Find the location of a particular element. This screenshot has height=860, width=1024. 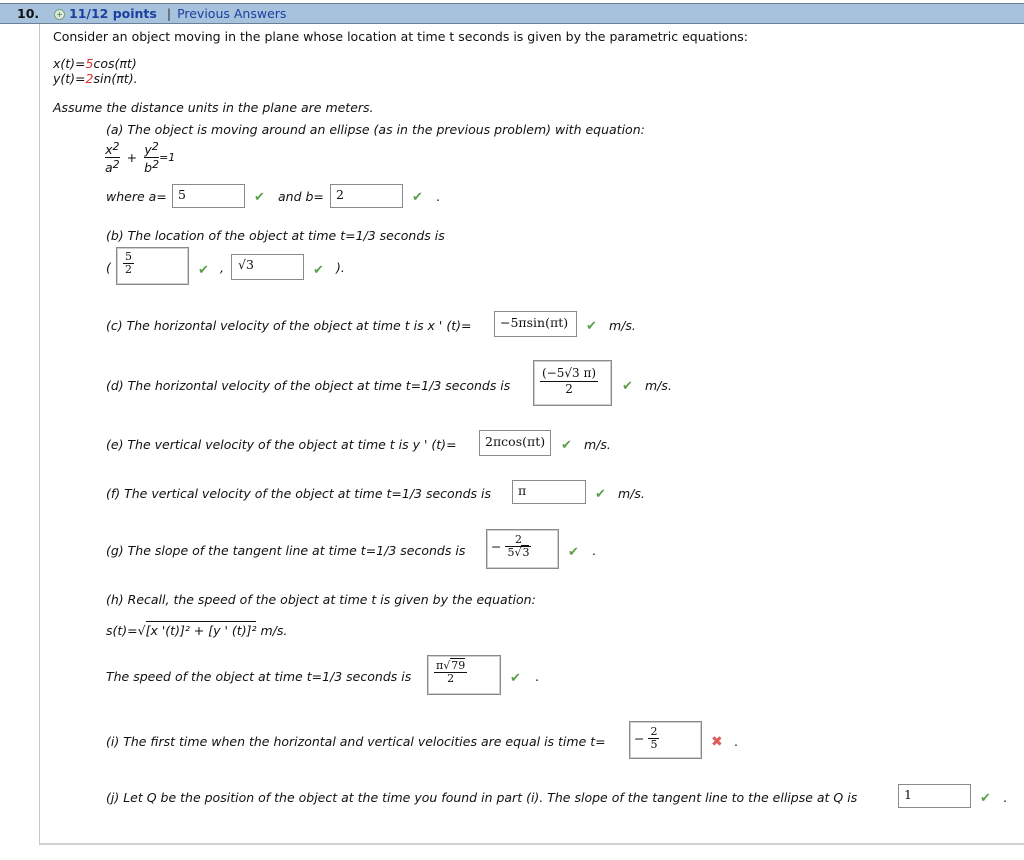

answer-bx-input: 52 is located at coordinates (152, 266).